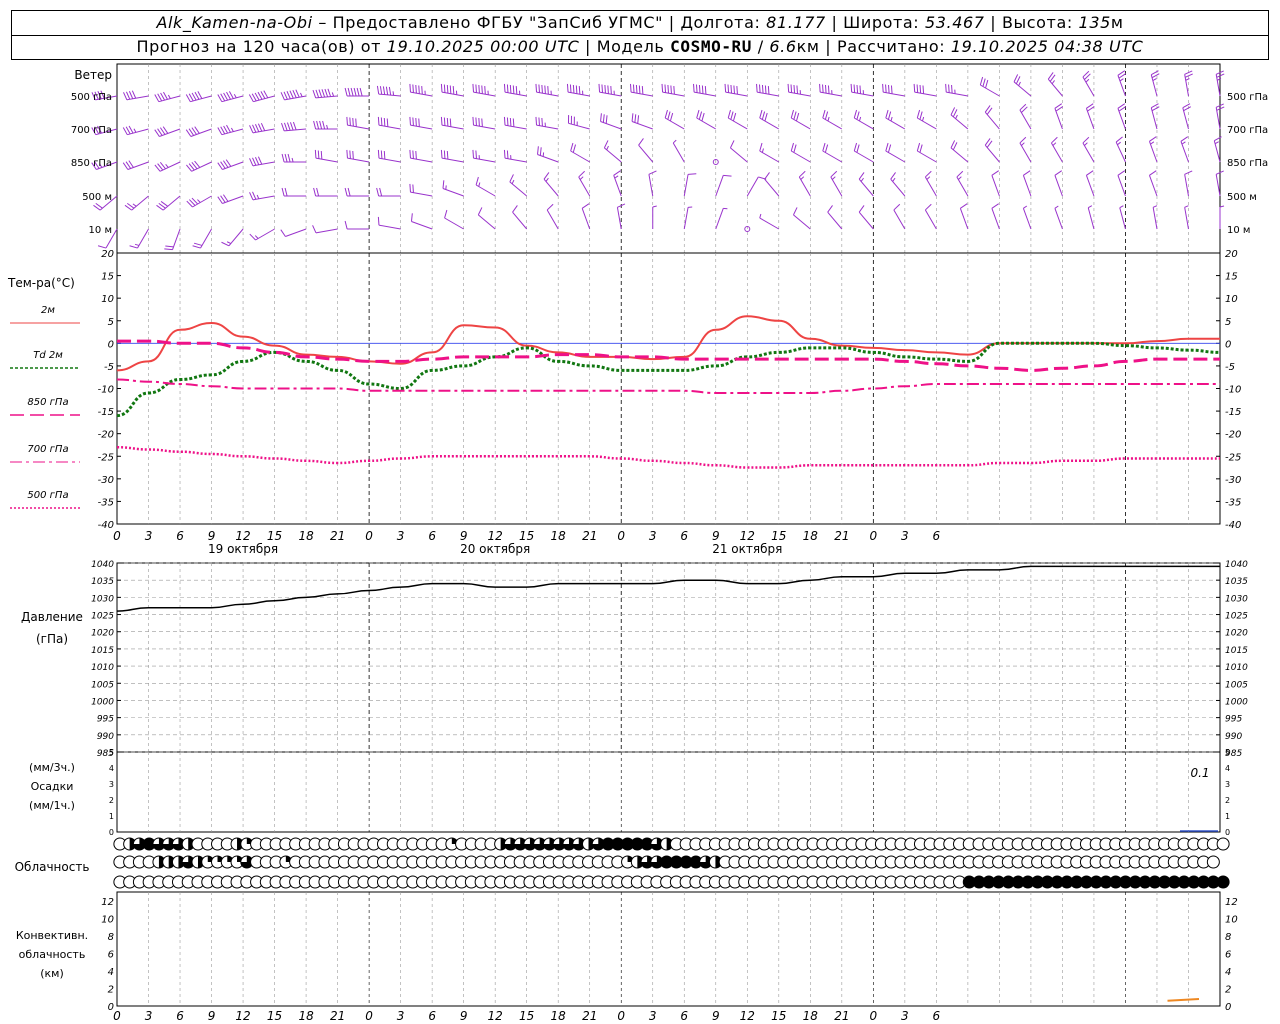 Image resolution: width=1280 pixels, height=1024 pixels. What do you see at coordinates (41, 283) in the screenshot?
I see `temperature-panel-label: Тем-ра(°C)` at bounding box center [41, 283].